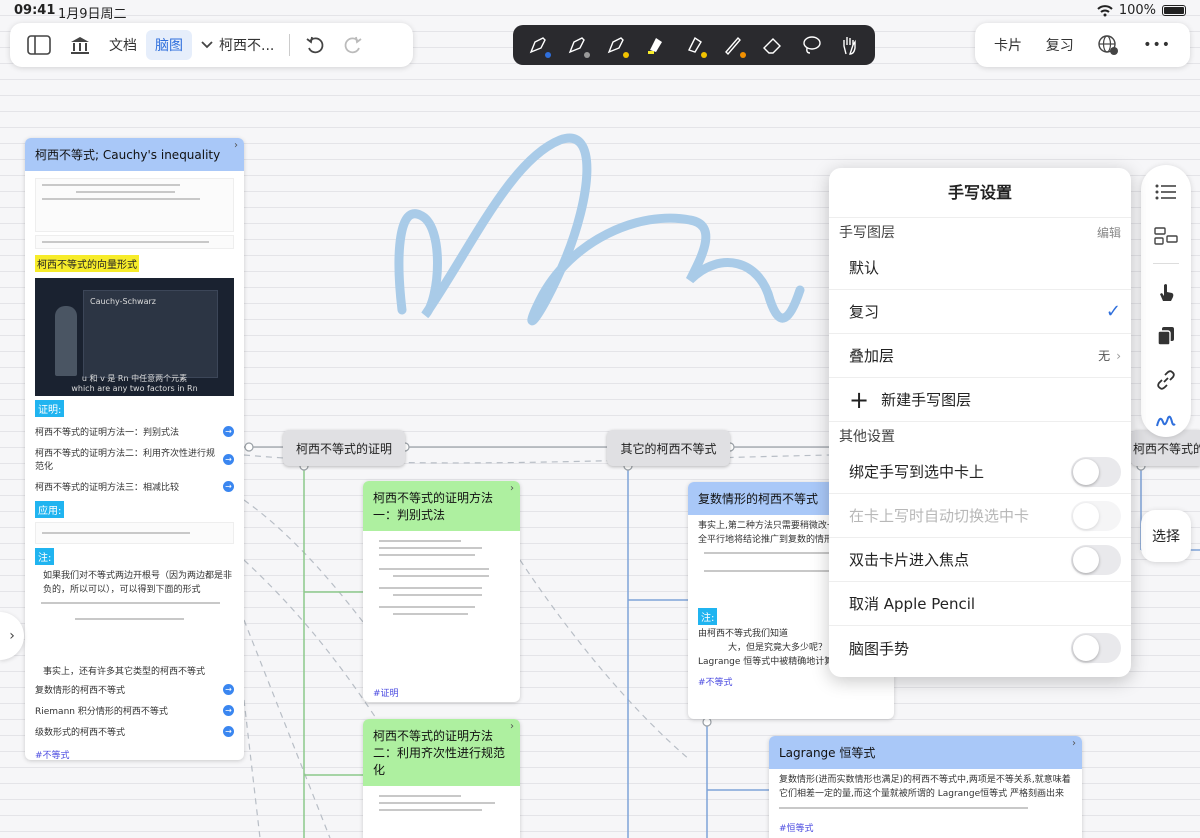 This screenshot has width=1200, height=838. Describe the element at coordinates (134, 731) in the screenshot. I see `list-item: 级数形式的柯西不等式 →` at that location.